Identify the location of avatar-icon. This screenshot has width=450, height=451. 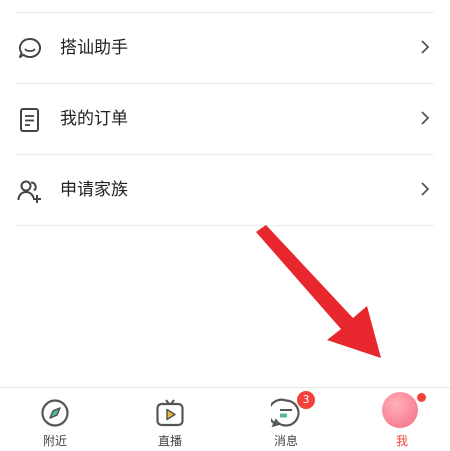
(400, 410).